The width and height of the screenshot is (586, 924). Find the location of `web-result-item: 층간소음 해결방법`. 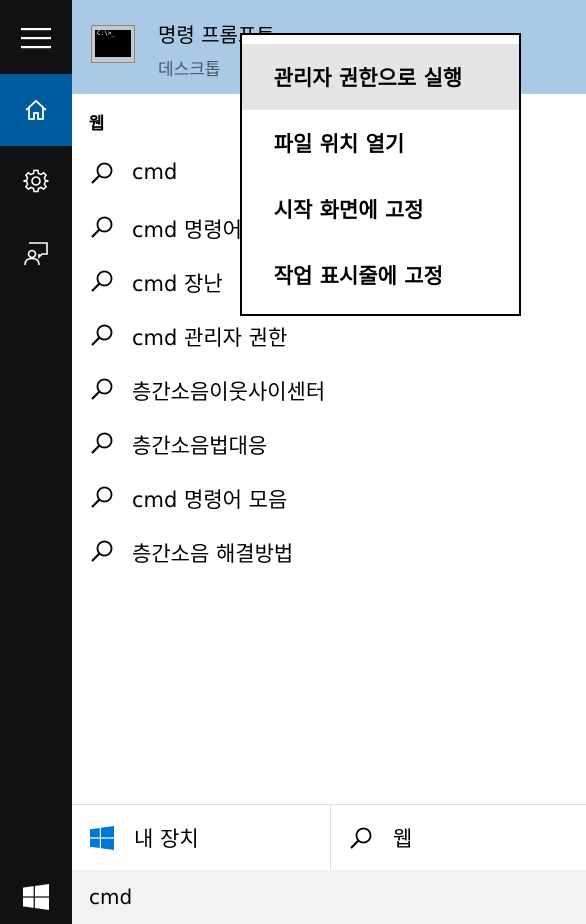

web-result-item: 층간소음 해결방법 is located at coordinates (329, 551).